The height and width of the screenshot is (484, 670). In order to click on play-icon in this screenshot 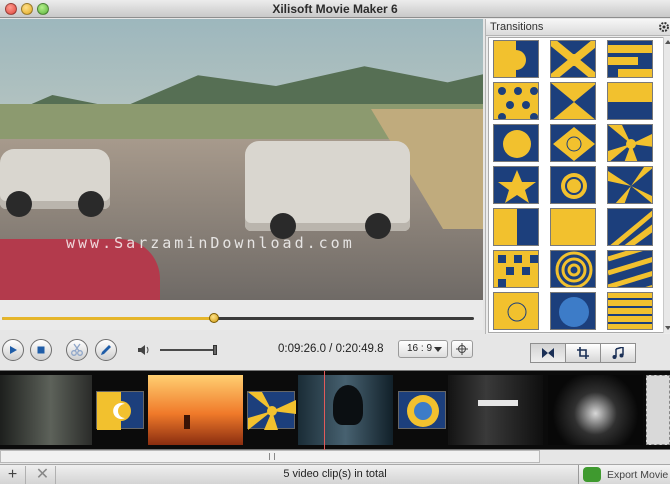, I will do `click(13, 350)`.